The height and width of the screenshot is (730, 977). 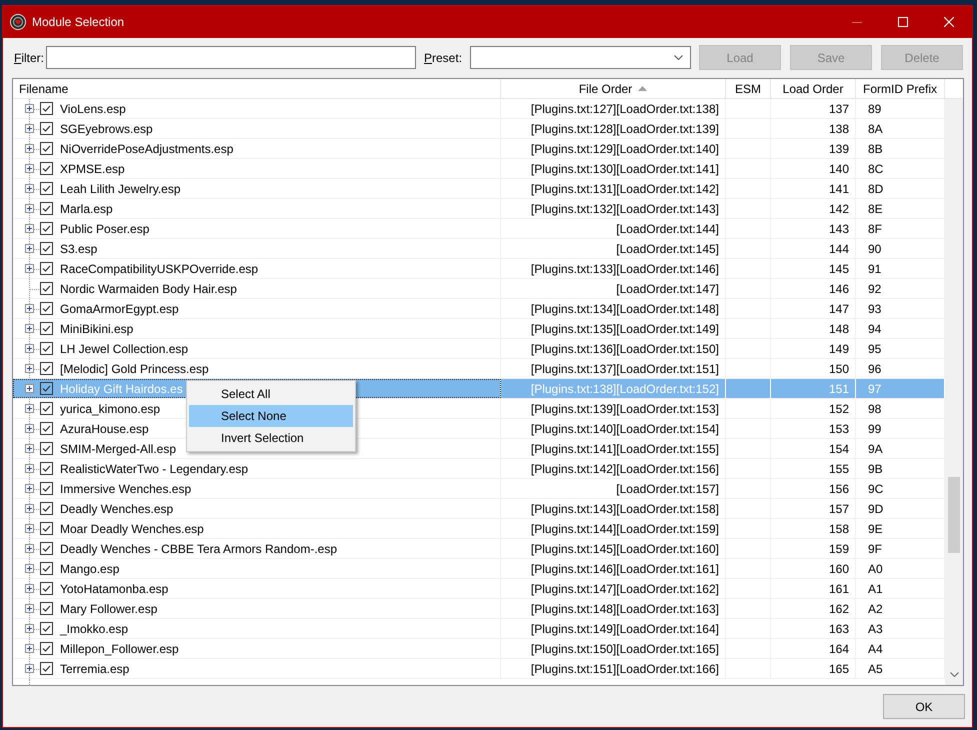 What do you see at coordinates (271, 416) in the screenshot?
I see `menu-item: Select None` at bounding box center [271, 416].